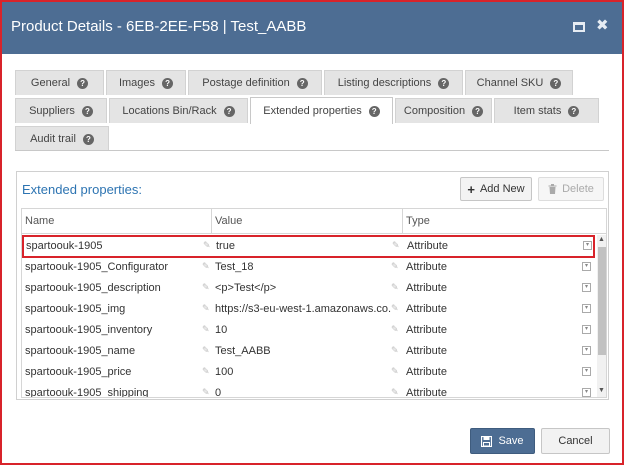 Image resolution: width=624 pixels, height=465 pixels. Describe the element at coordinates (504, 221) in the screenshot. I see `column-header-type: Type` at that location.